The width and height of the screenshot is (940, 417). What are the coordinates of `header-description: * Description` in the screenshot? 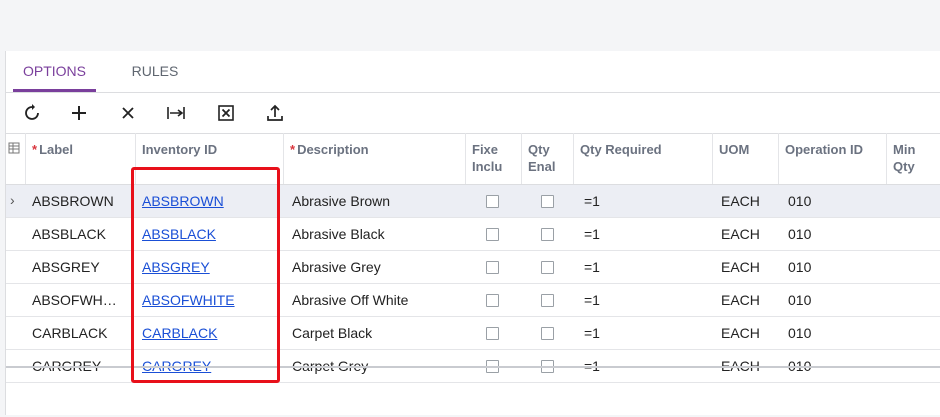 It's located at (375, 158).